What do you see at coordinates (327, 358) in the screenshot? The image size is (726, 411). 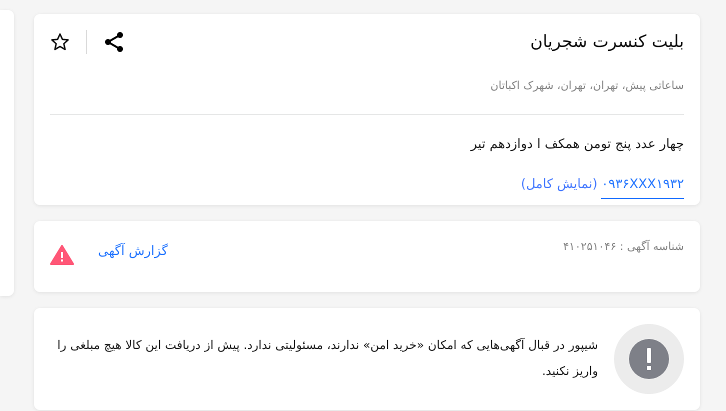 I see `safety-notice: شیپور در قبال آگهی‌هایی که امکان «خرید امن» ندارند، مسئولیتی ندارد. پیش از دریافت این کالا هیچ مبلغی را واریز نکنید.` at bounding box center [327, 358].